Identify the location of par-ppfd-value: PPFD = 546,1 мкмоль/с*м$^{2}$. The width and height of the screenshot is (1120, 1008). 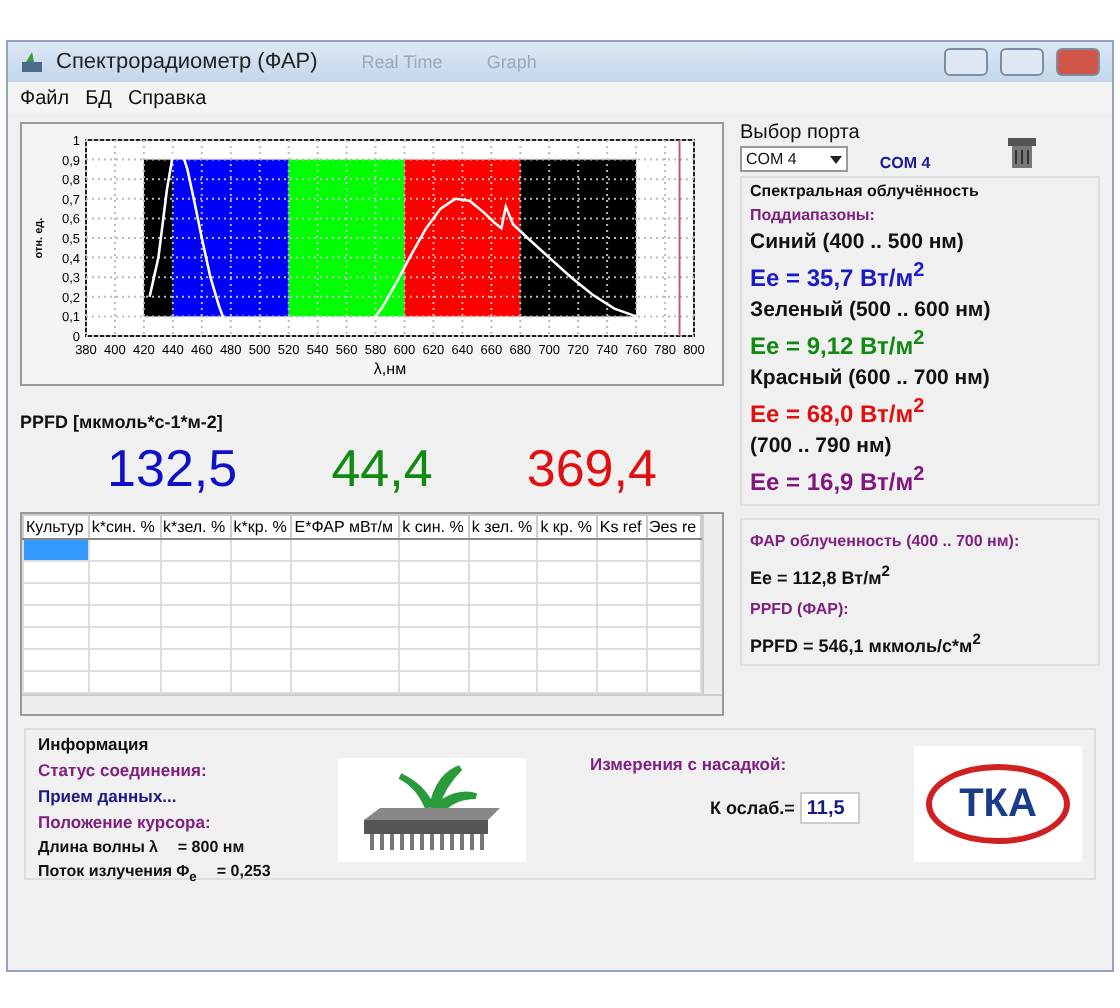
(866, 643).